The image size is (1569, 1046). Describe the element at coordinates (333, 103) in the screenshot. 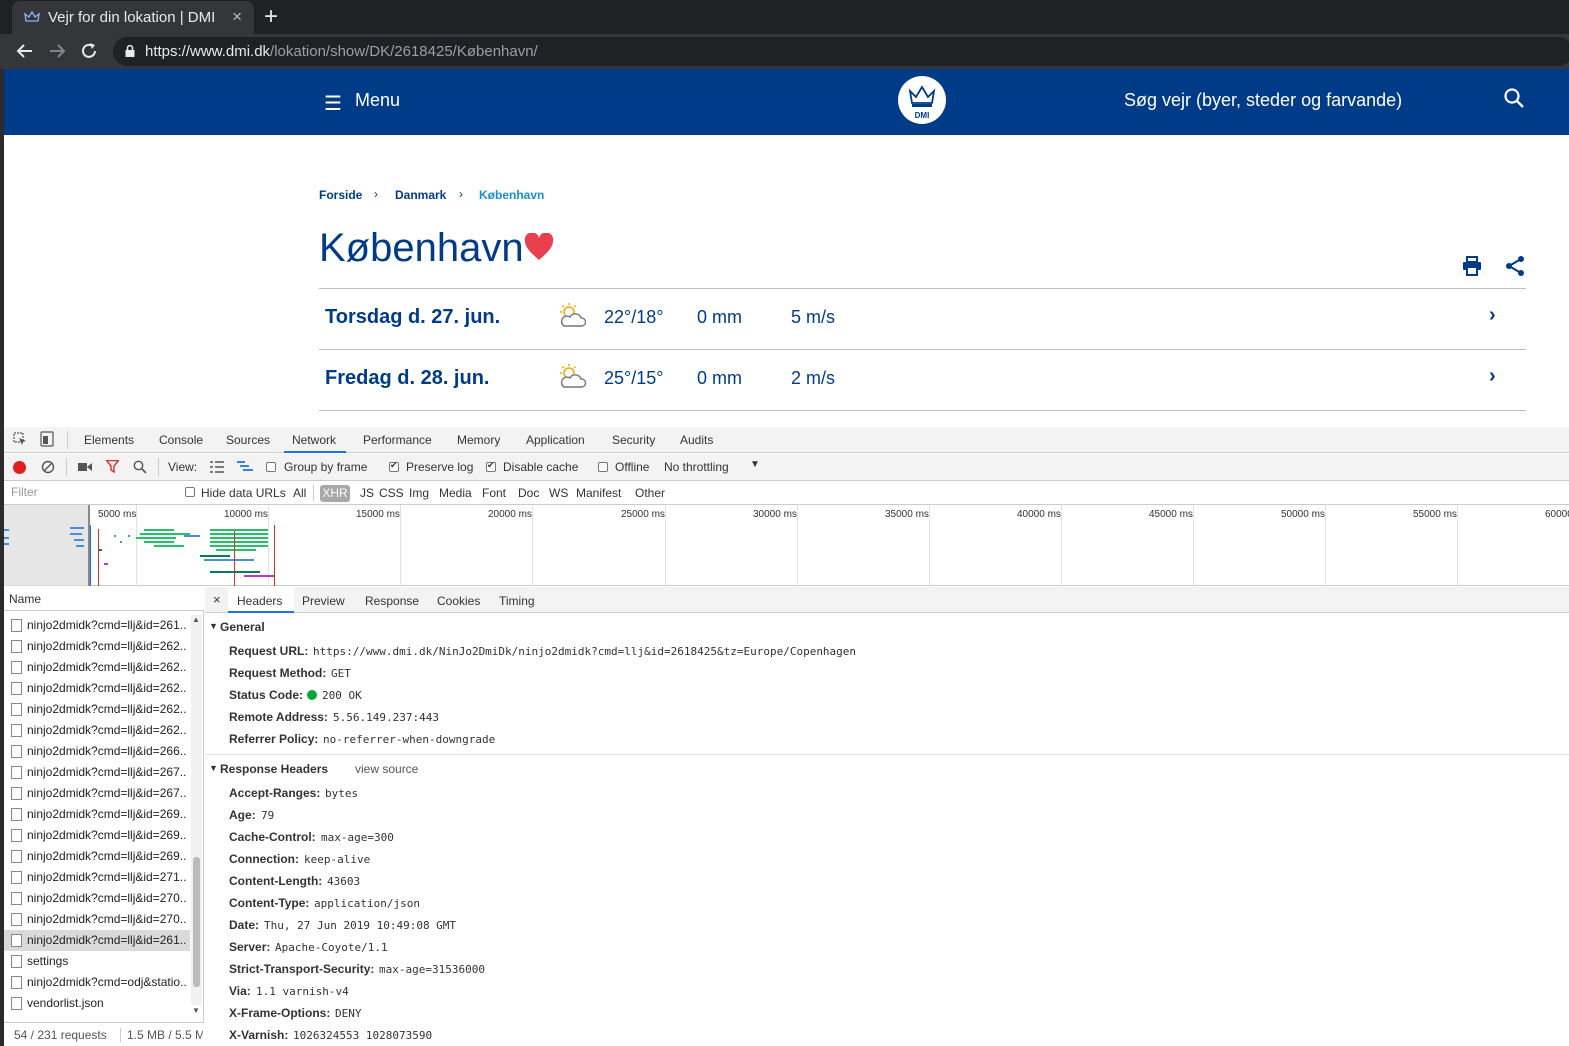

I see `hamburger-icon: ☰` at that location.